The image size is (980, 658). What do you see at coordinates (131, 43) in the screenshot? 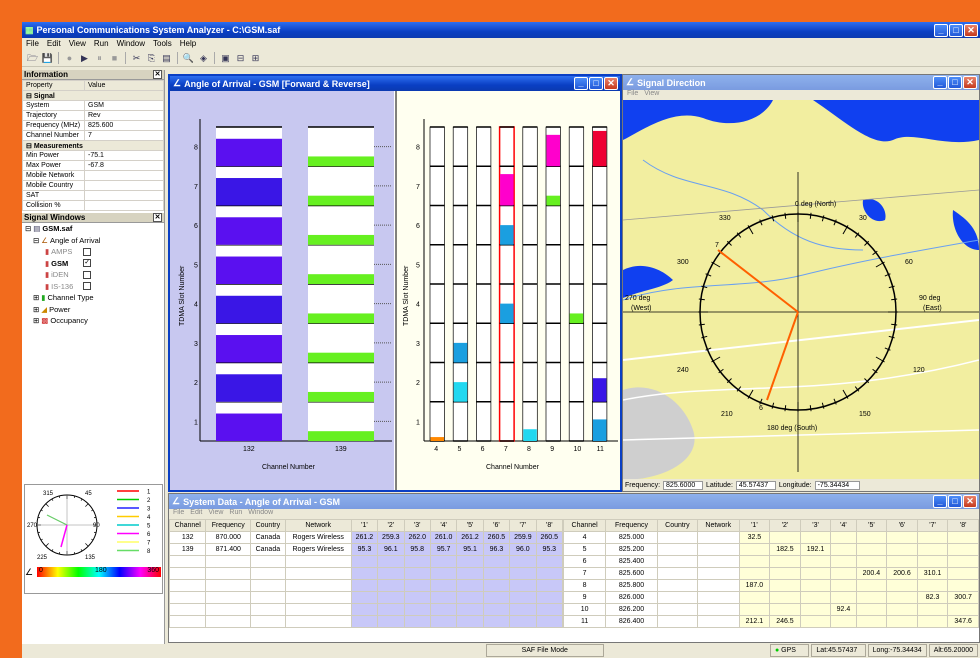
I see `menu-window: Window` at bounding box center [131, 43].